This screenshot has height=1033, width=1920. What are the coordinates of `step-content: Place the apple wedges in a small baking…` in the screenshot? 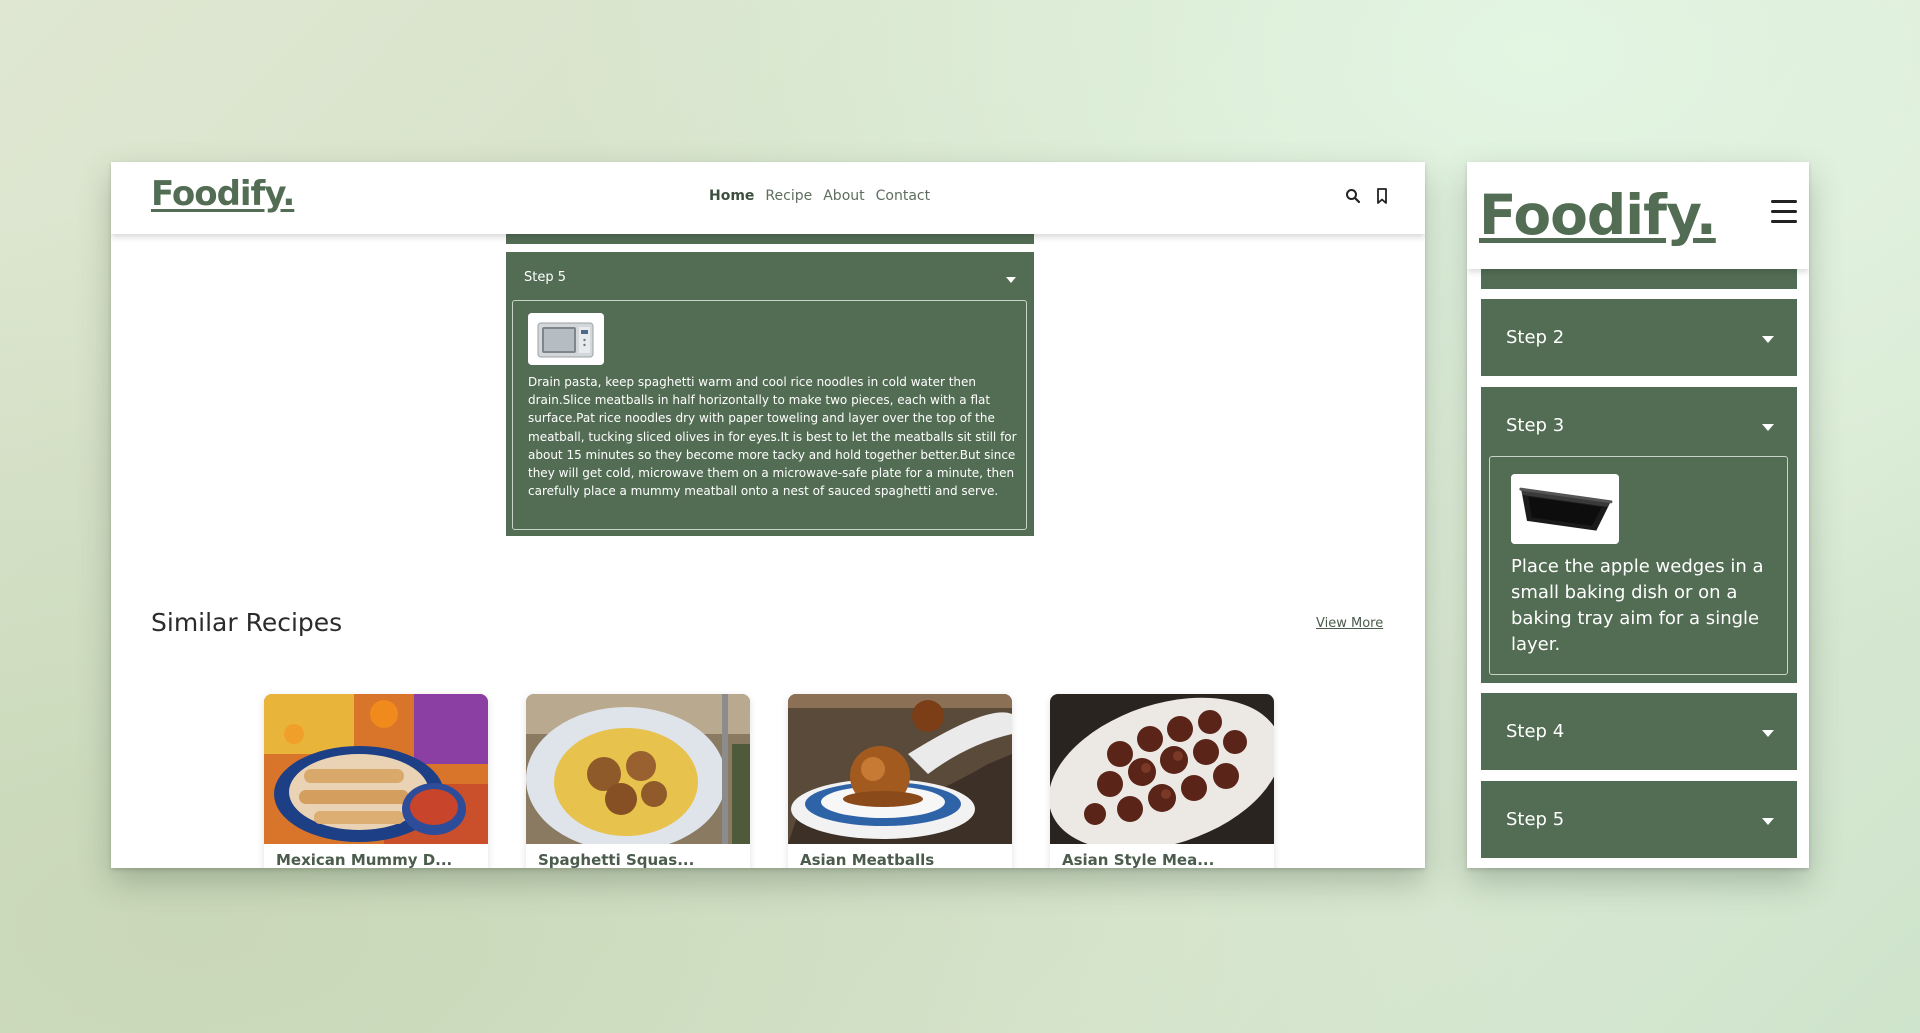 It's located at (1638, 565).